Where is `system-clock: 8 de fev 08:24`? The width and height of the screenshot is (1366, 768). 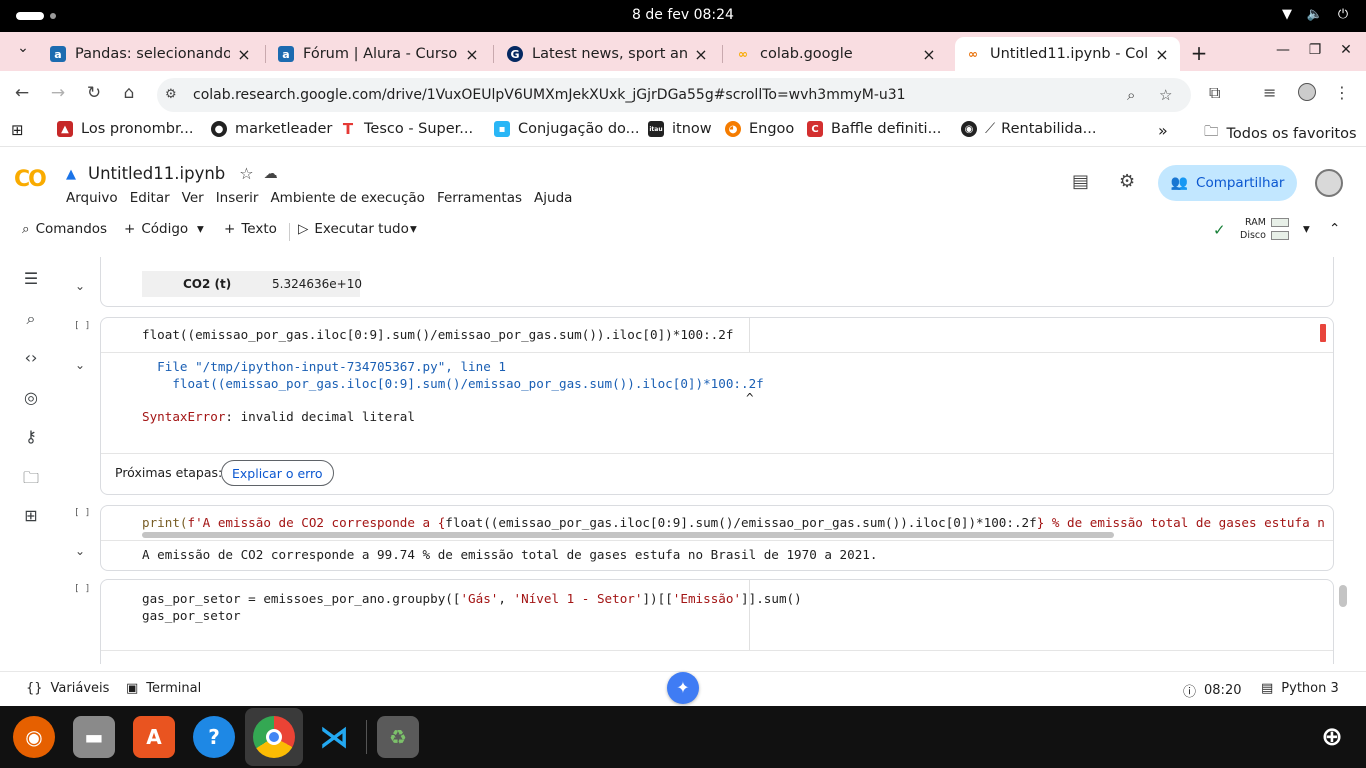 system-clock: 8 de fev 08:24 is located at coordinates (683, 15).